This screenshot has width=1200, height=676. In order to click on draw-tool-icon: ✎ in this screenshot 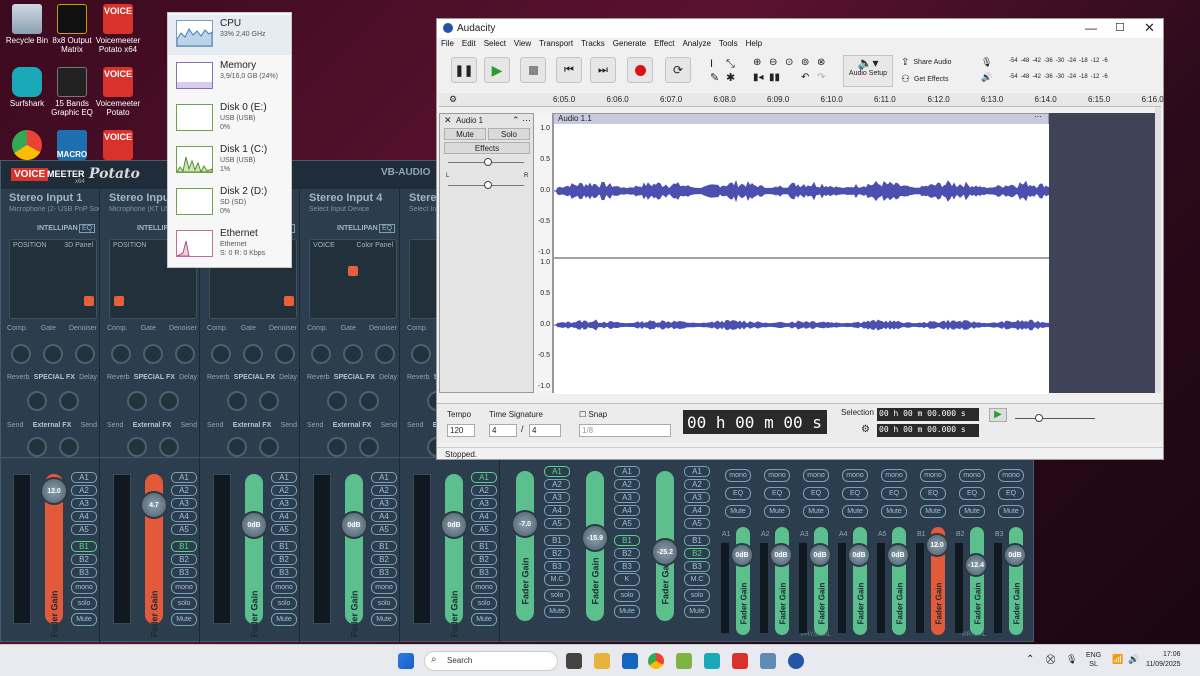, I will do `click(714, 78)`.